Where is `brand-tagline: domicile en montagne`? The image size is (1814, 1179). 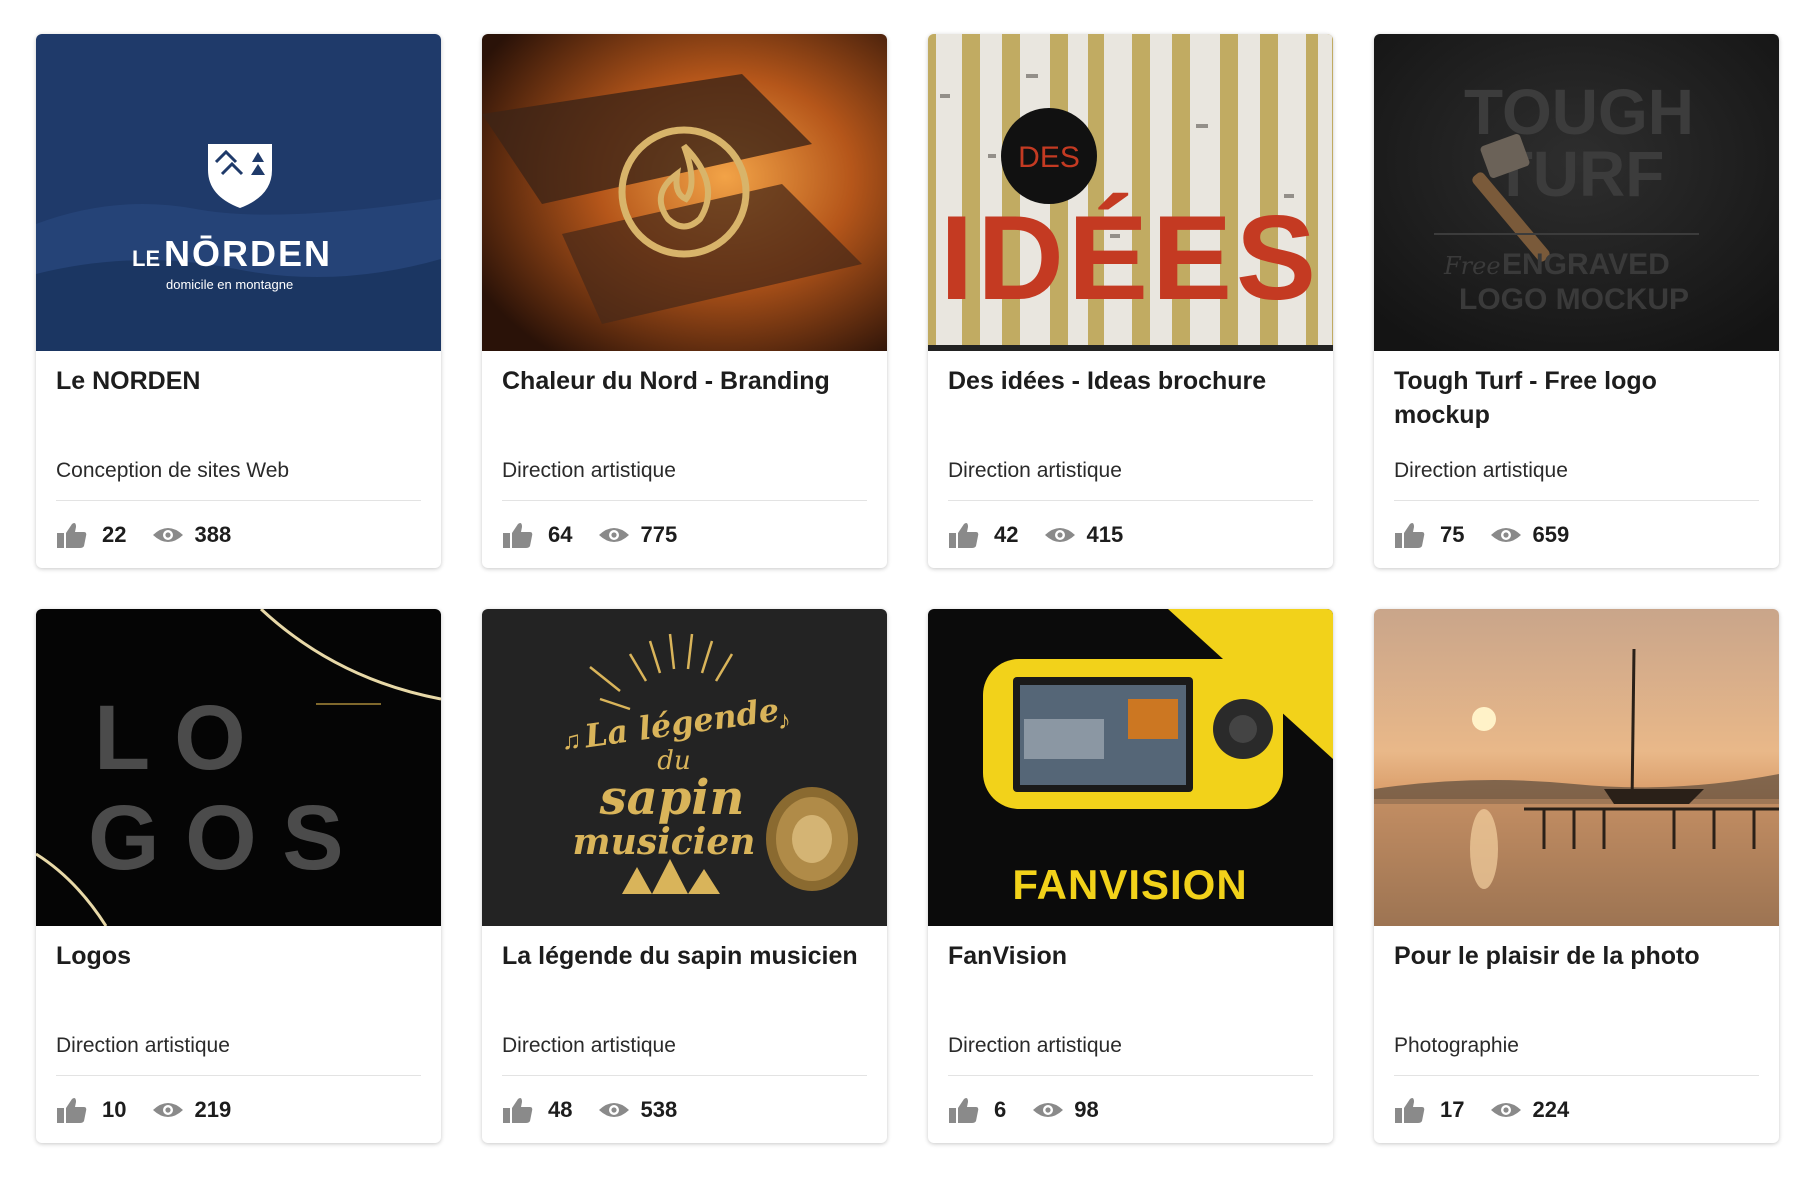 brand-tagline: domicile en montagne is located at coordinates (229, 284).